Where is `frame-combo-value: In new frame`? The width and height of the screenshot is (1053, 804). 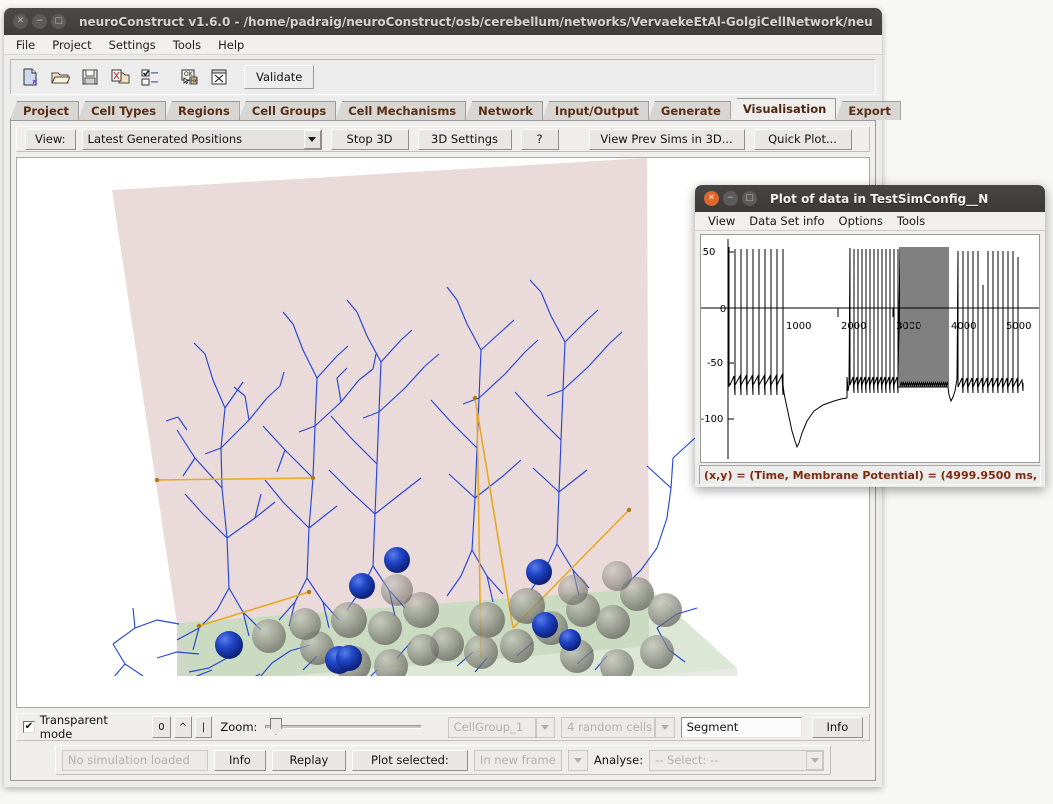 frame-combo-value: In new frame is located at coordinates (517, 760).